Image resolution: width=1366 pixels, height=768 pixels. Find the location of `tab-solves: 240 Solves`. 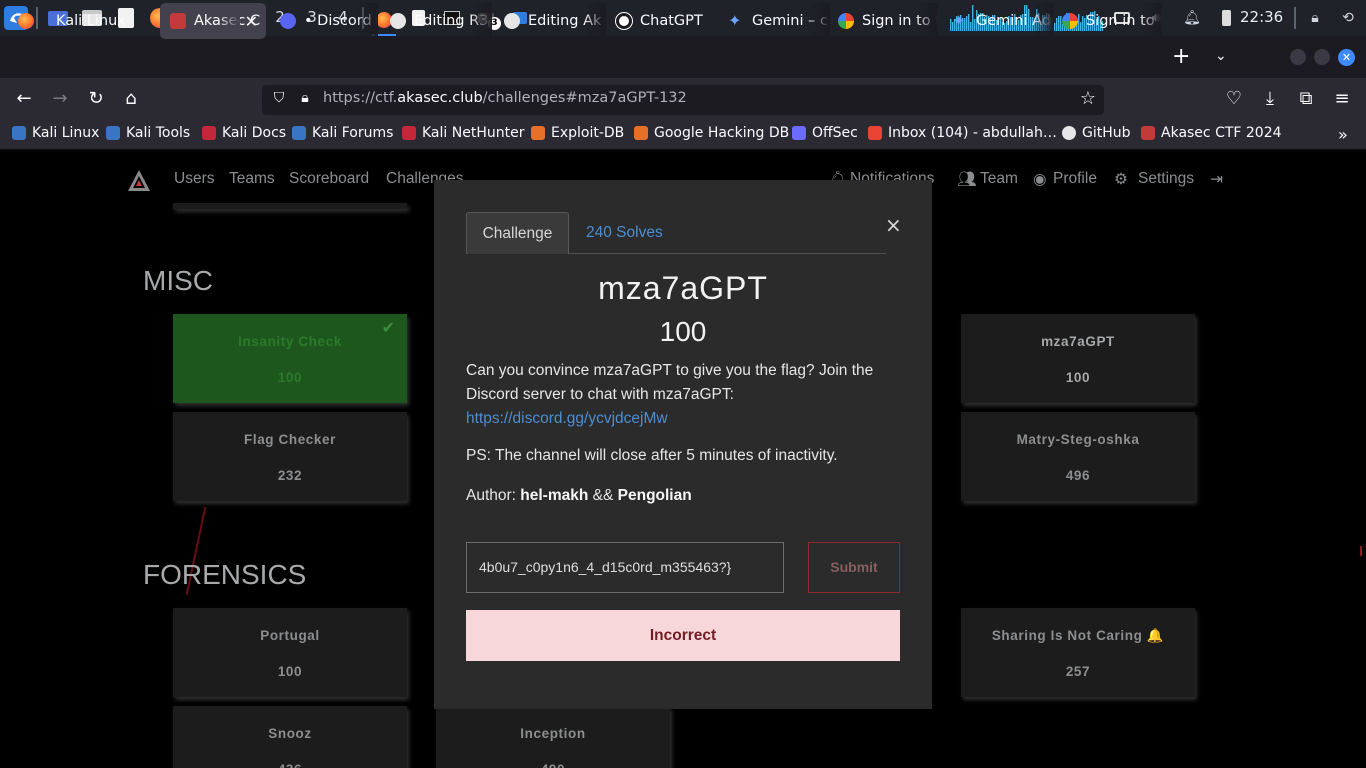

tab-solves: 240 Solves is located at coordinates (624, 233).